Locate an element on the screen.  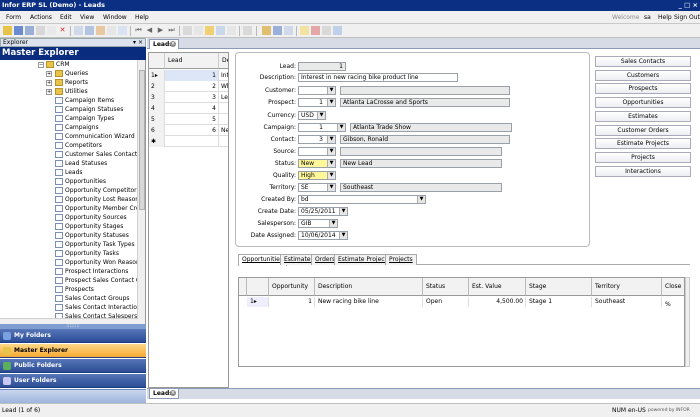
subgrid-header-status: Status is located at coordinates (446, 287).